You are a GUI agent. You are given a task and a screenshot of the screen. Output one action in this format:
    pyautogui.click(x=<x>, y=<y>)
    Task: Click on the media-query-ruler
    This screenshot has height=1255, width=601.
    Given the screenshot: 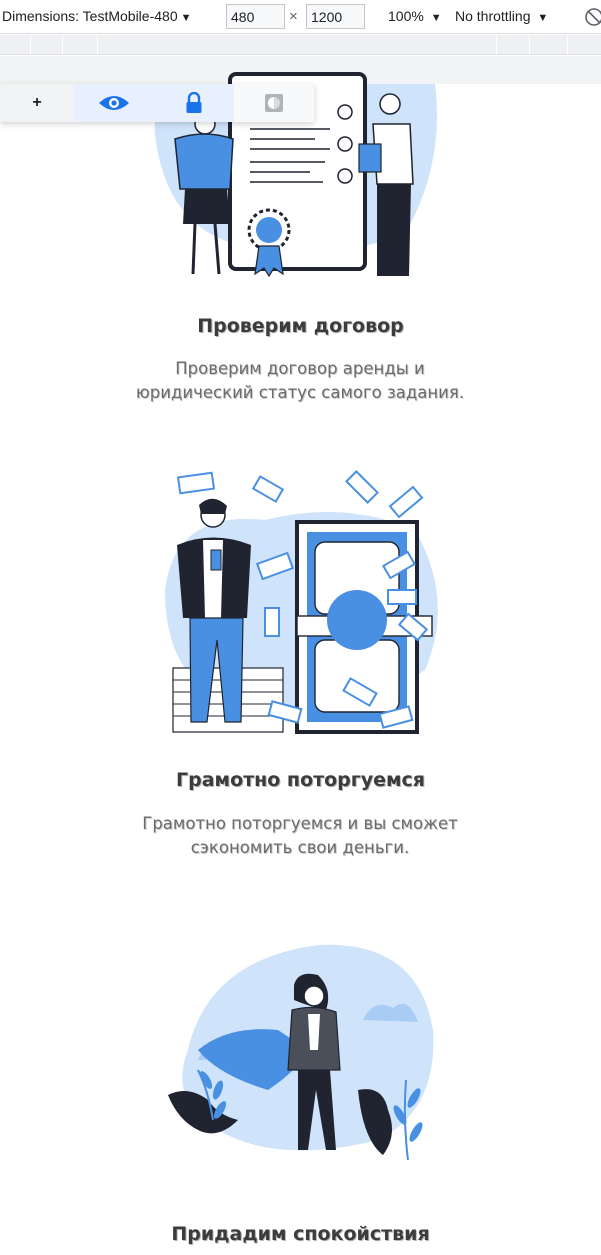 What is the action you would take?
    pyautogui.click(x=300, y=45)
    